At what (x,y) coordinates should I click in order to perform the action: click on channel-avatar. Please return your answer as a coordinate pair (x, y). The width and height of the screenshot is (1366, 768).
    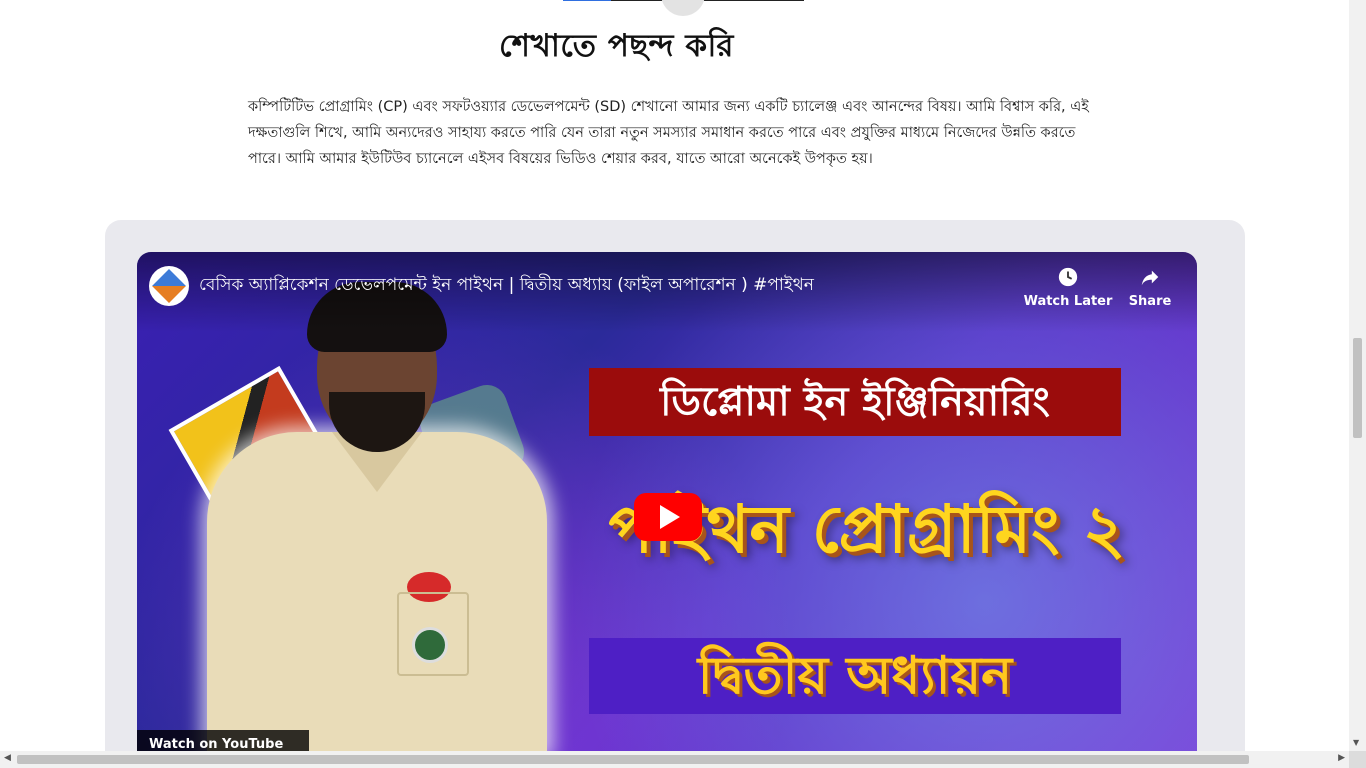
    Looking at the image, I should click on (169, 286).